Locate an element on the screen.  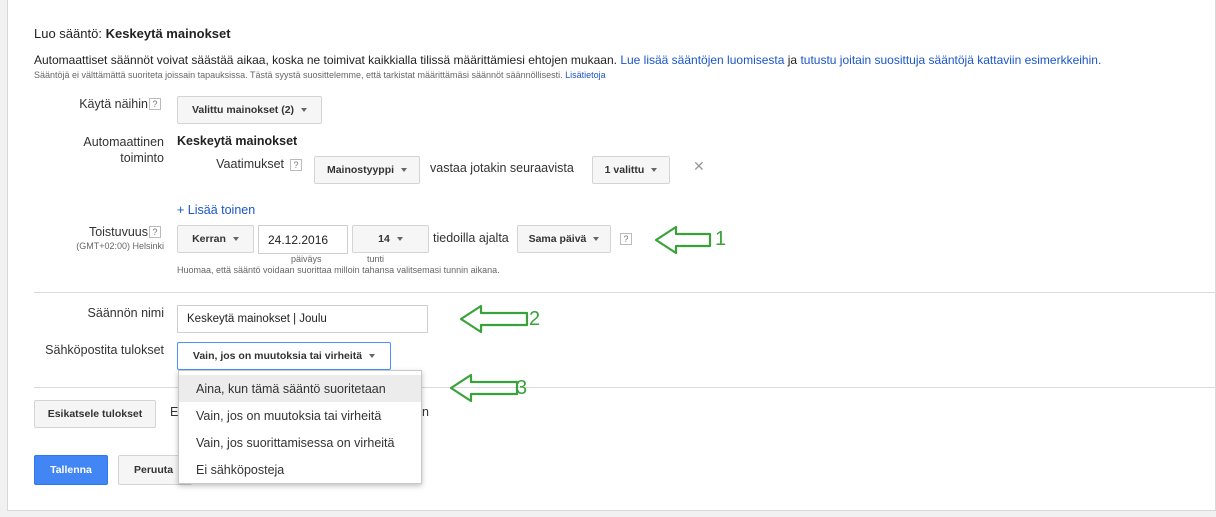
requirements-help-icon: ? is located at coordinates (296, 165).